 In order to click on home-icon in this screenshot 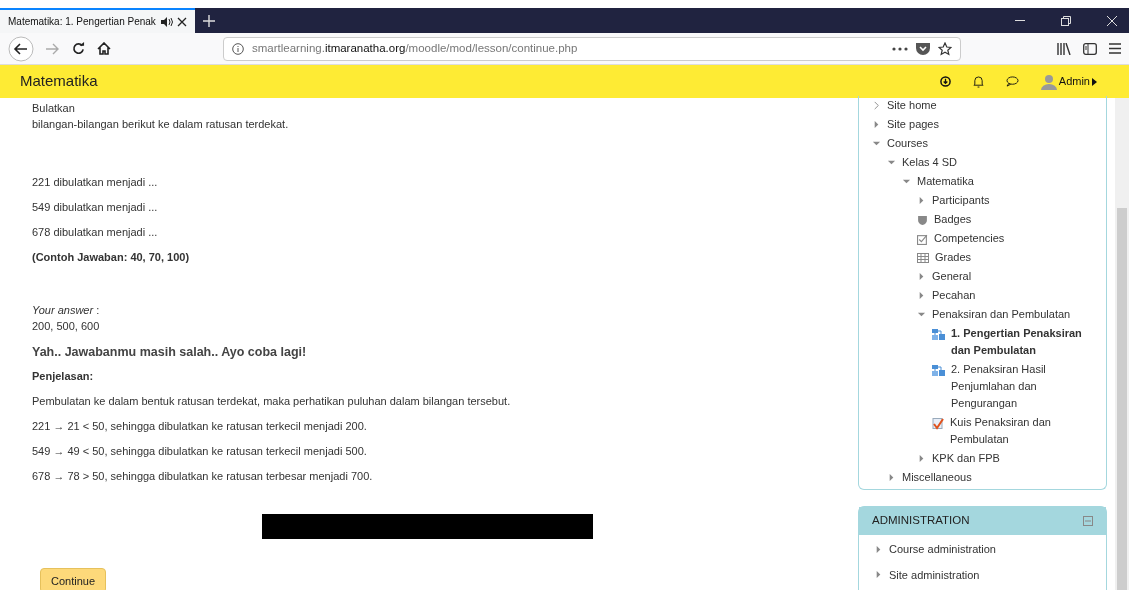, I will do `click(104, 48)`.